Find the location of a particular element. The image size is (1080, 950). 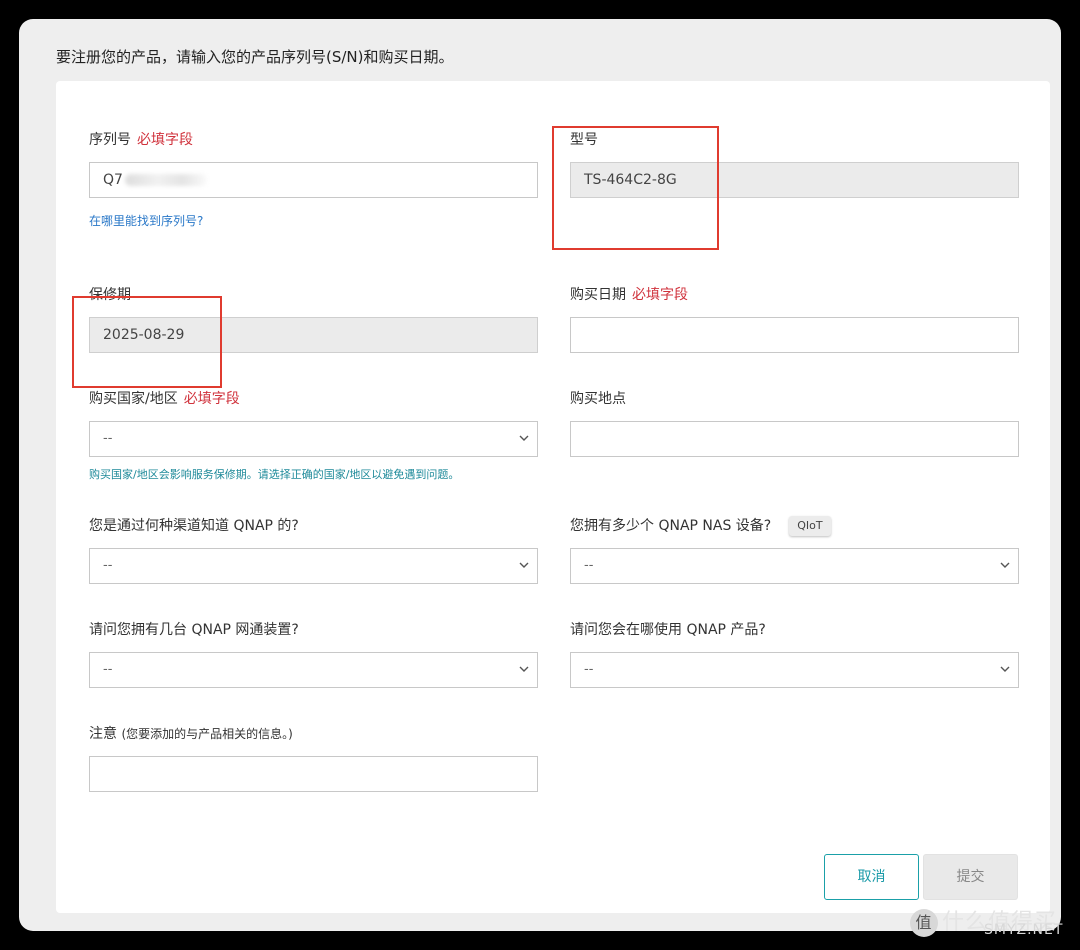

channel-select: -- is located at coordinates (313, 566).